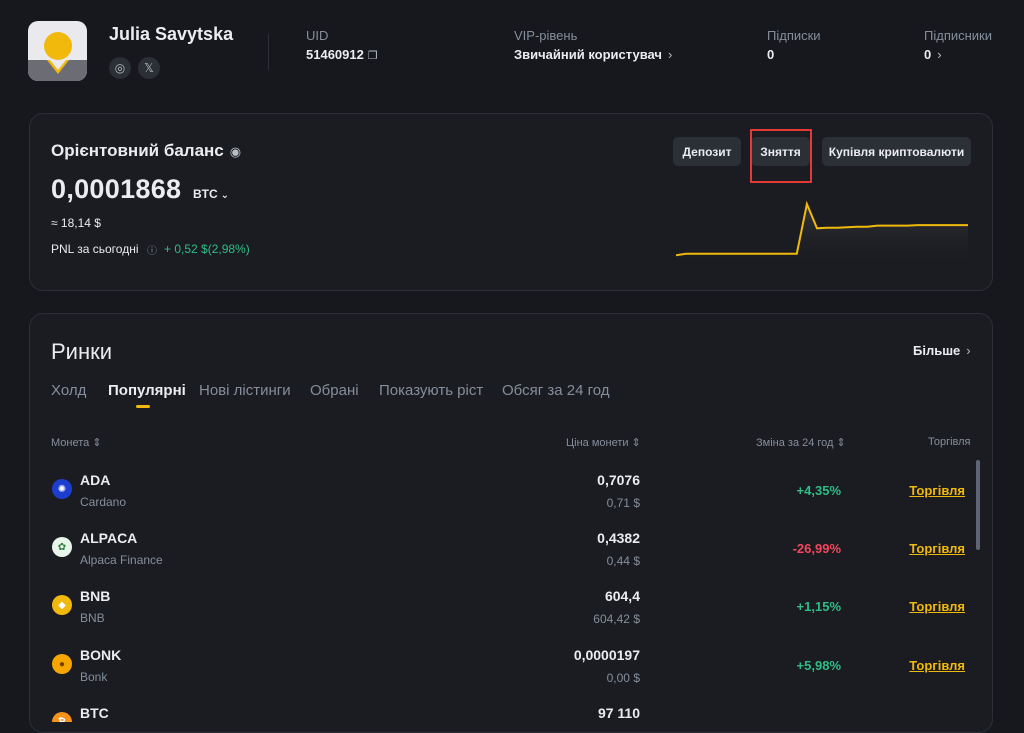  I want to click on bnb-icon: ◆, so click(62, 605).